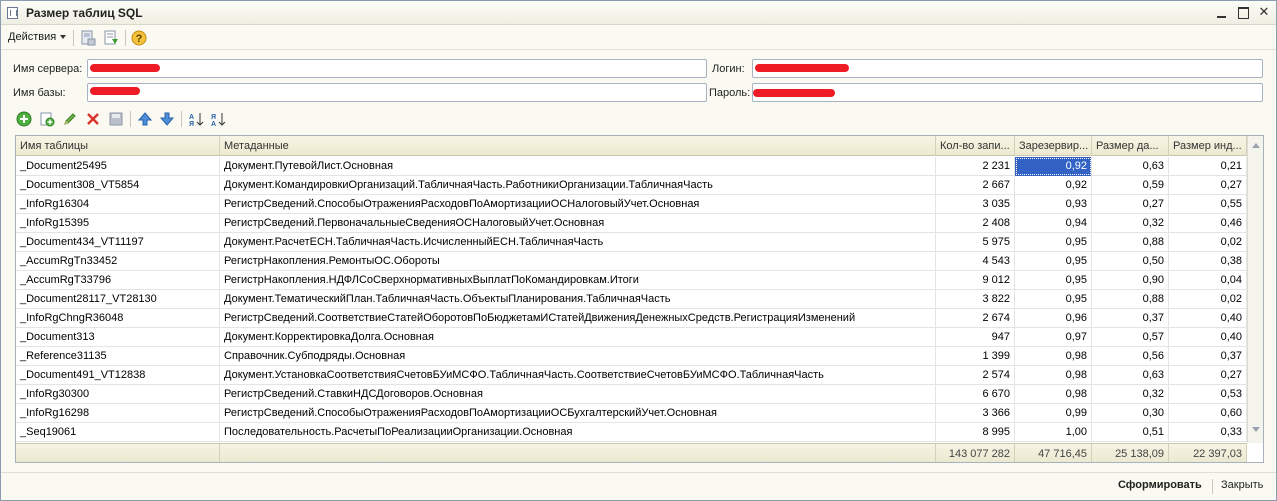 The width and height of the screenshot is (1277, 501). Describe the element at coordinates (118, 299) in the screenshot. I see `cell-table-name: _Document28117_VT28130` at that location.